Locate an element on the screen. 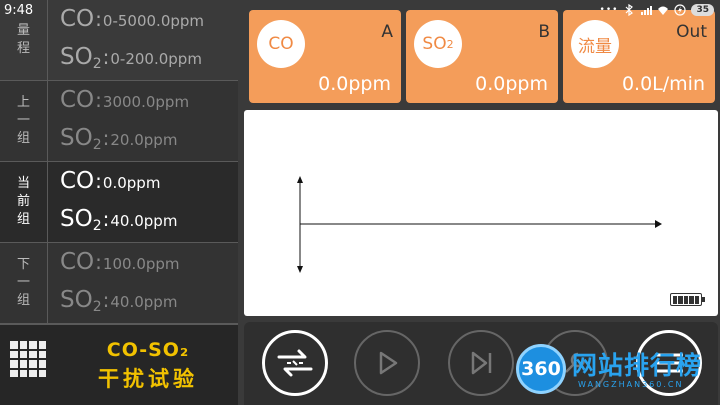  current-group: 当 前 组 CO : 0.0ppm SO2 : 40.0ppm is located at coordinates (119, 202).